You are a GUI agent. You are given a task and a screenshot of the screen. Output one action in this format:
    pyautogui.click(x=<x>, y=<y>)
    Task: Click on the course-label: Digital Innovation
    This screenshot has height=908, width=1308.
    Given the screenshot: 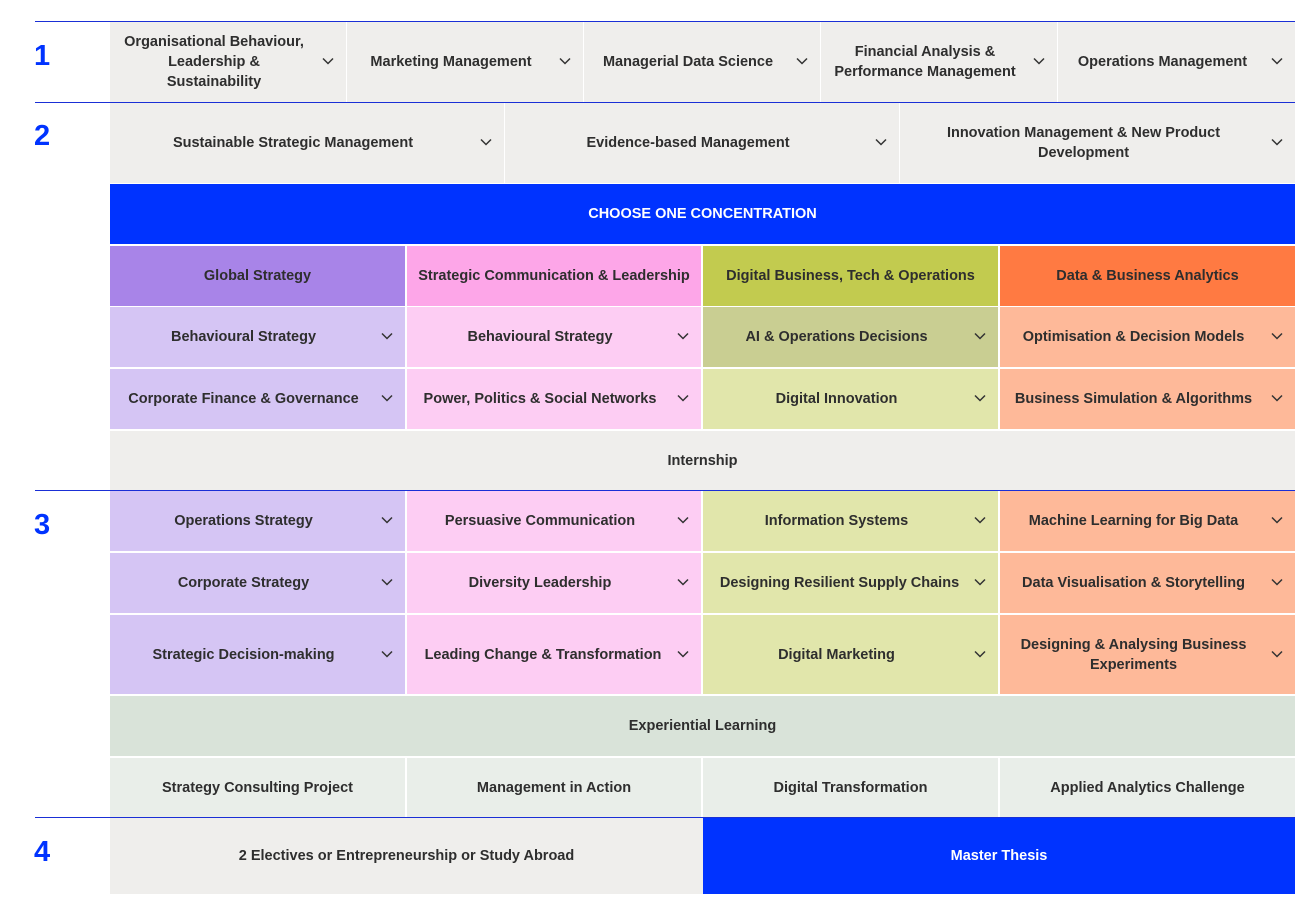 What is the action you would take?
    pyautogui.click(x=836, y=399)
    